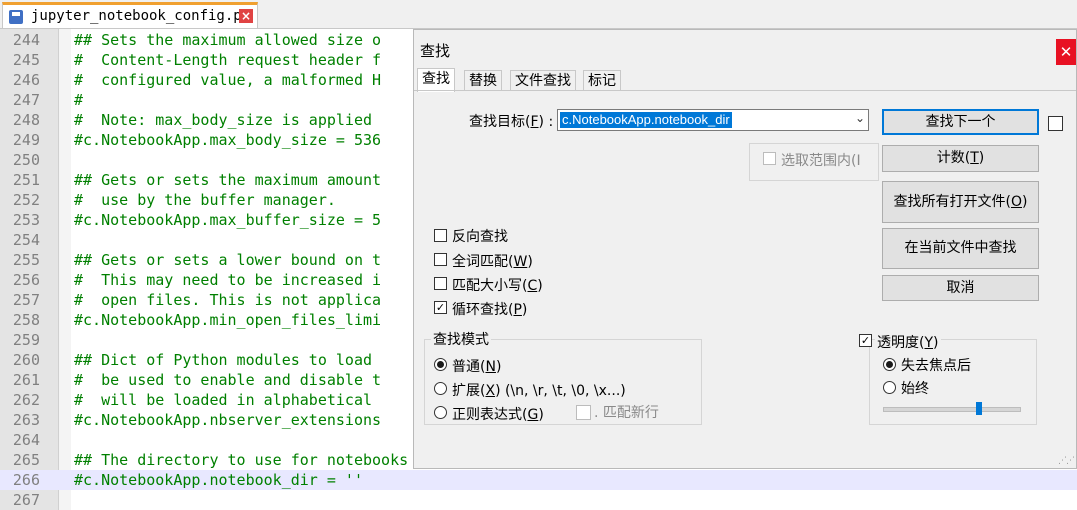  I want to click on tab-replace: 替换, so click(483, 80).